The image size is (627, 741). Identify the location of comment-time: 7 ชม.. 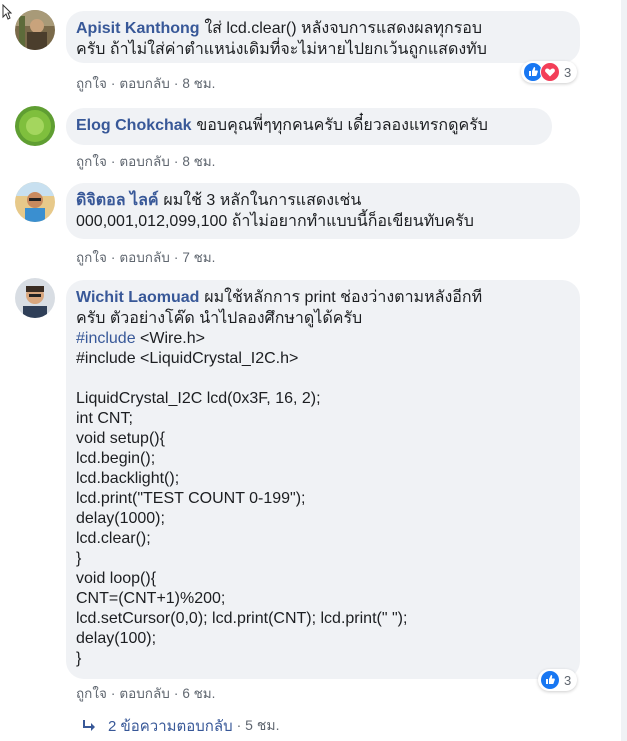
(198, 257).